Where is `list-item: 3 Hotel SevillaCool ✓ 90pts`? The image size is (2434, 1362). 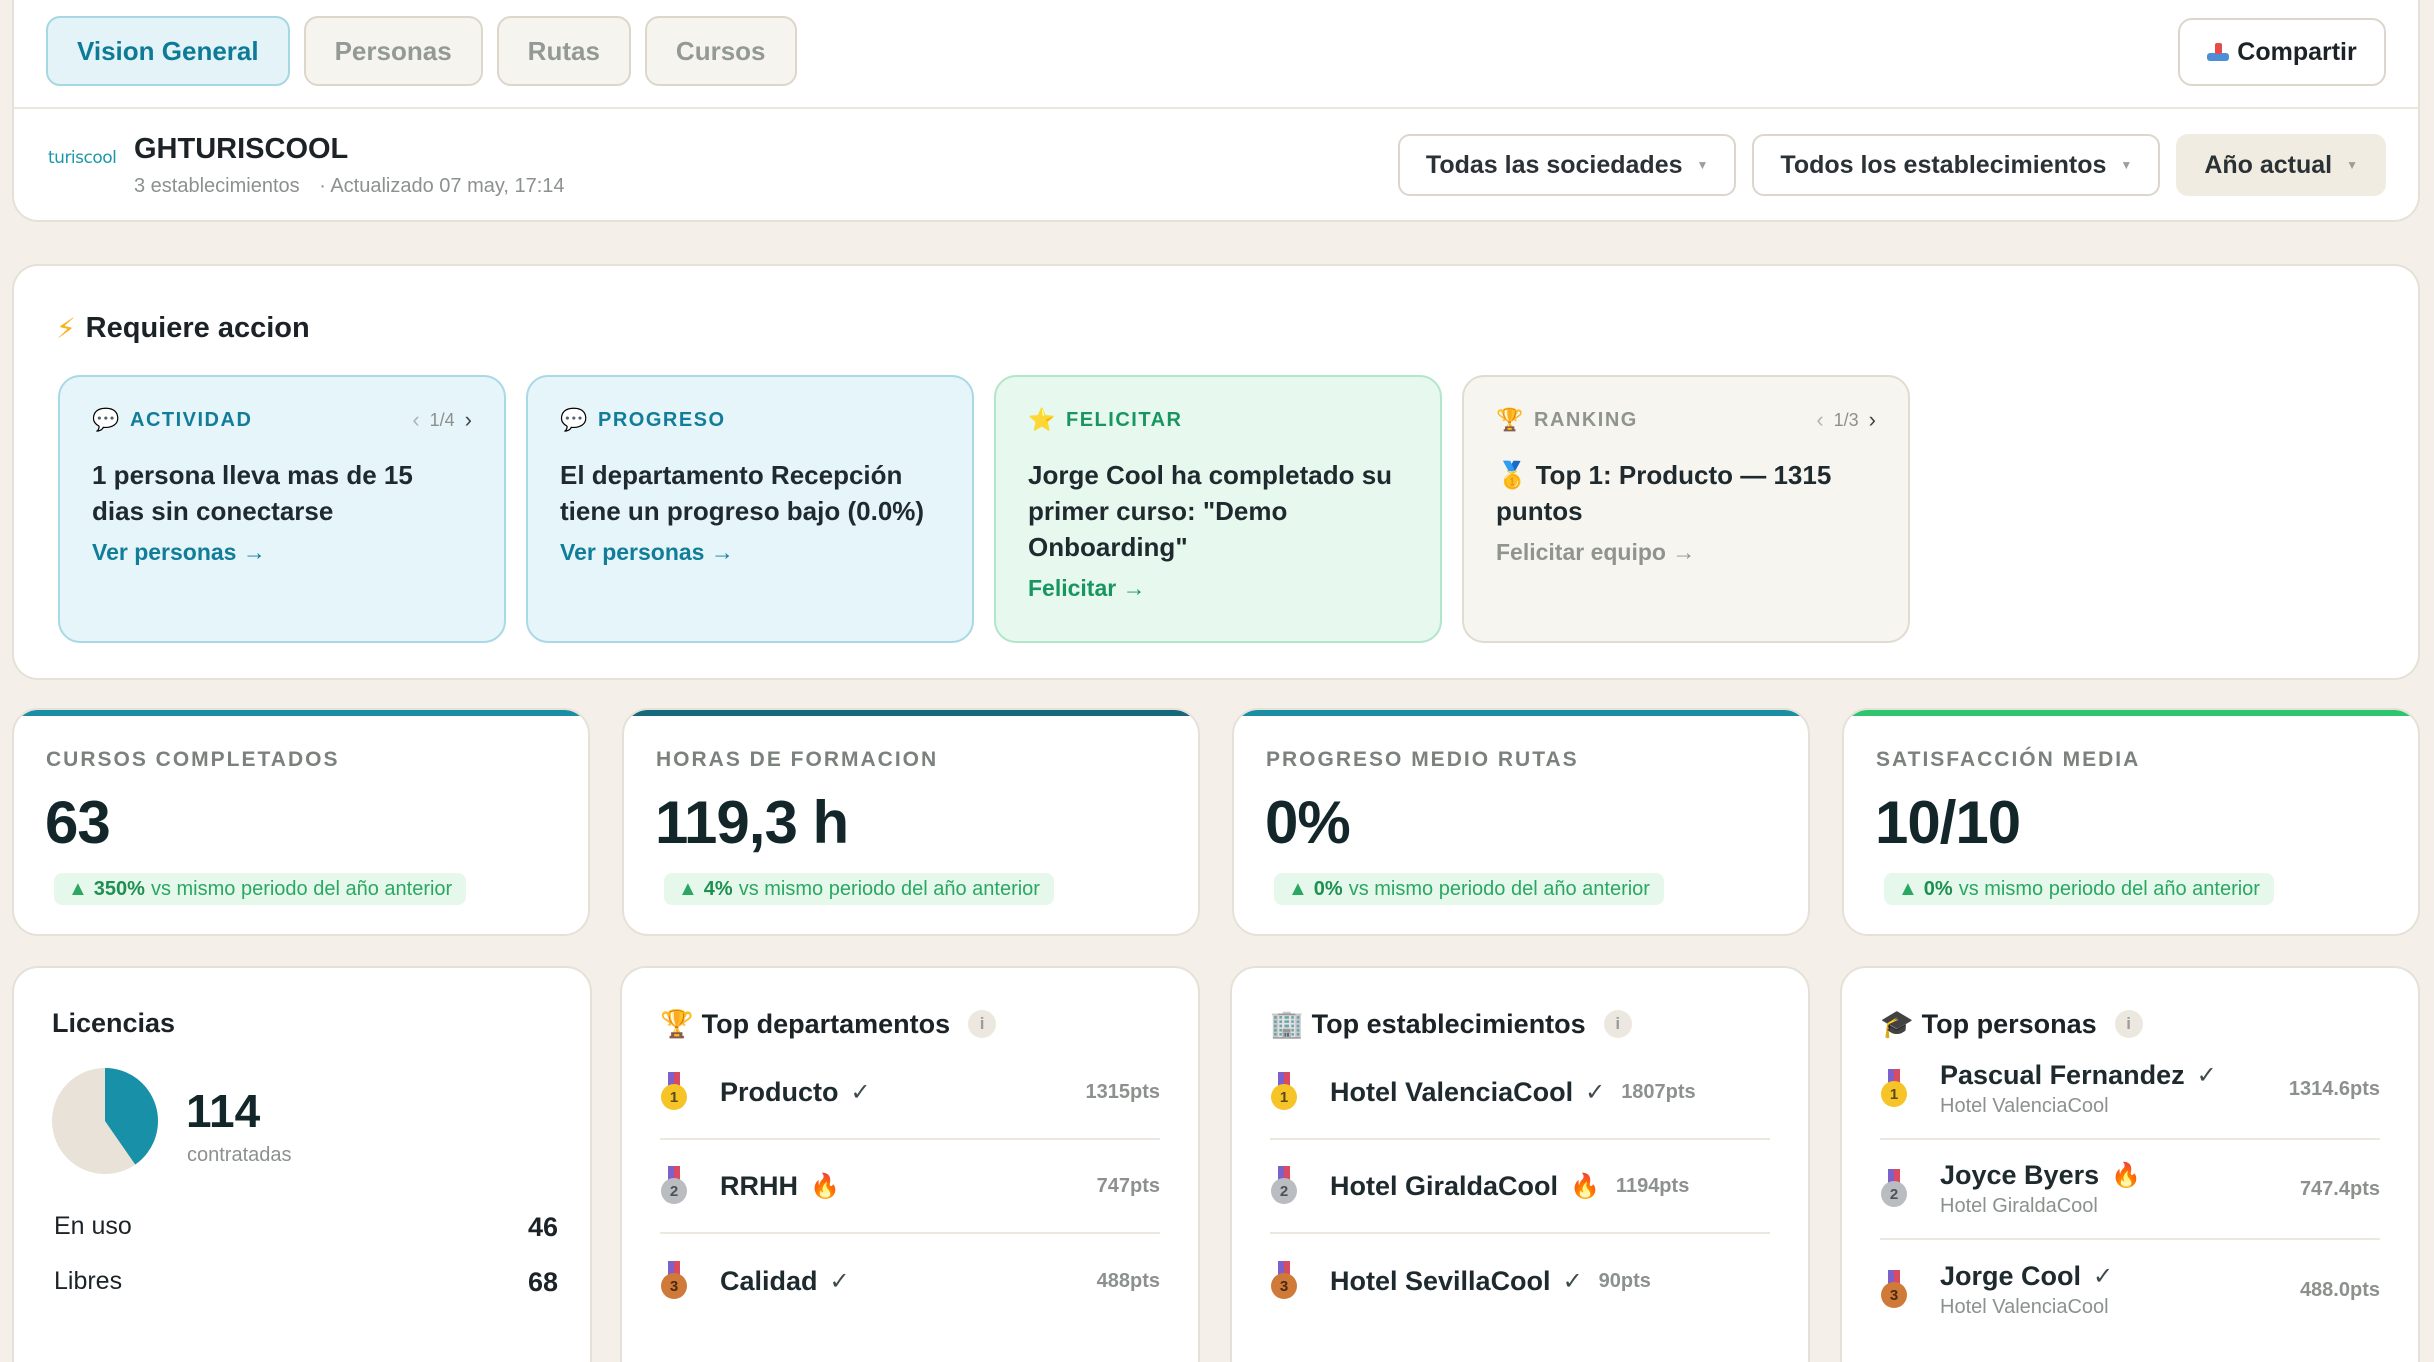
list-item: 3 Hotel SevillaCool ✓ 90pts is located at coordinates (1520, 1281).